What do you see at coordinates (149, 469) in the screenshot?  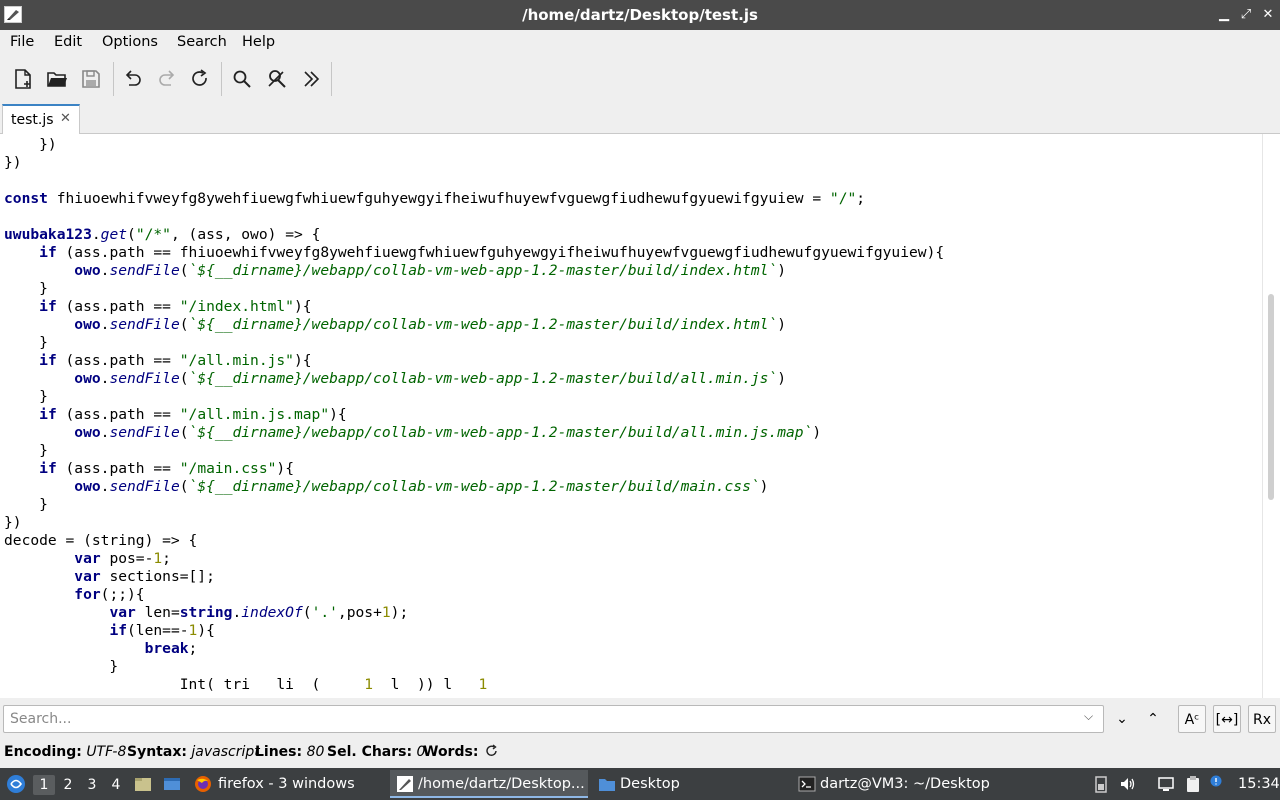 I see `code-line: if (ass.path == "/main.css"){` at bounding box center [149, 469].